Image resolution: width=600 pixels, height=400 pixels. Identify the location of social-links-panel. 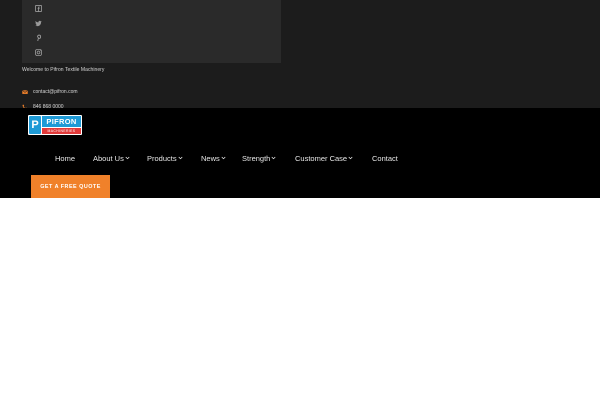
(151, 31).